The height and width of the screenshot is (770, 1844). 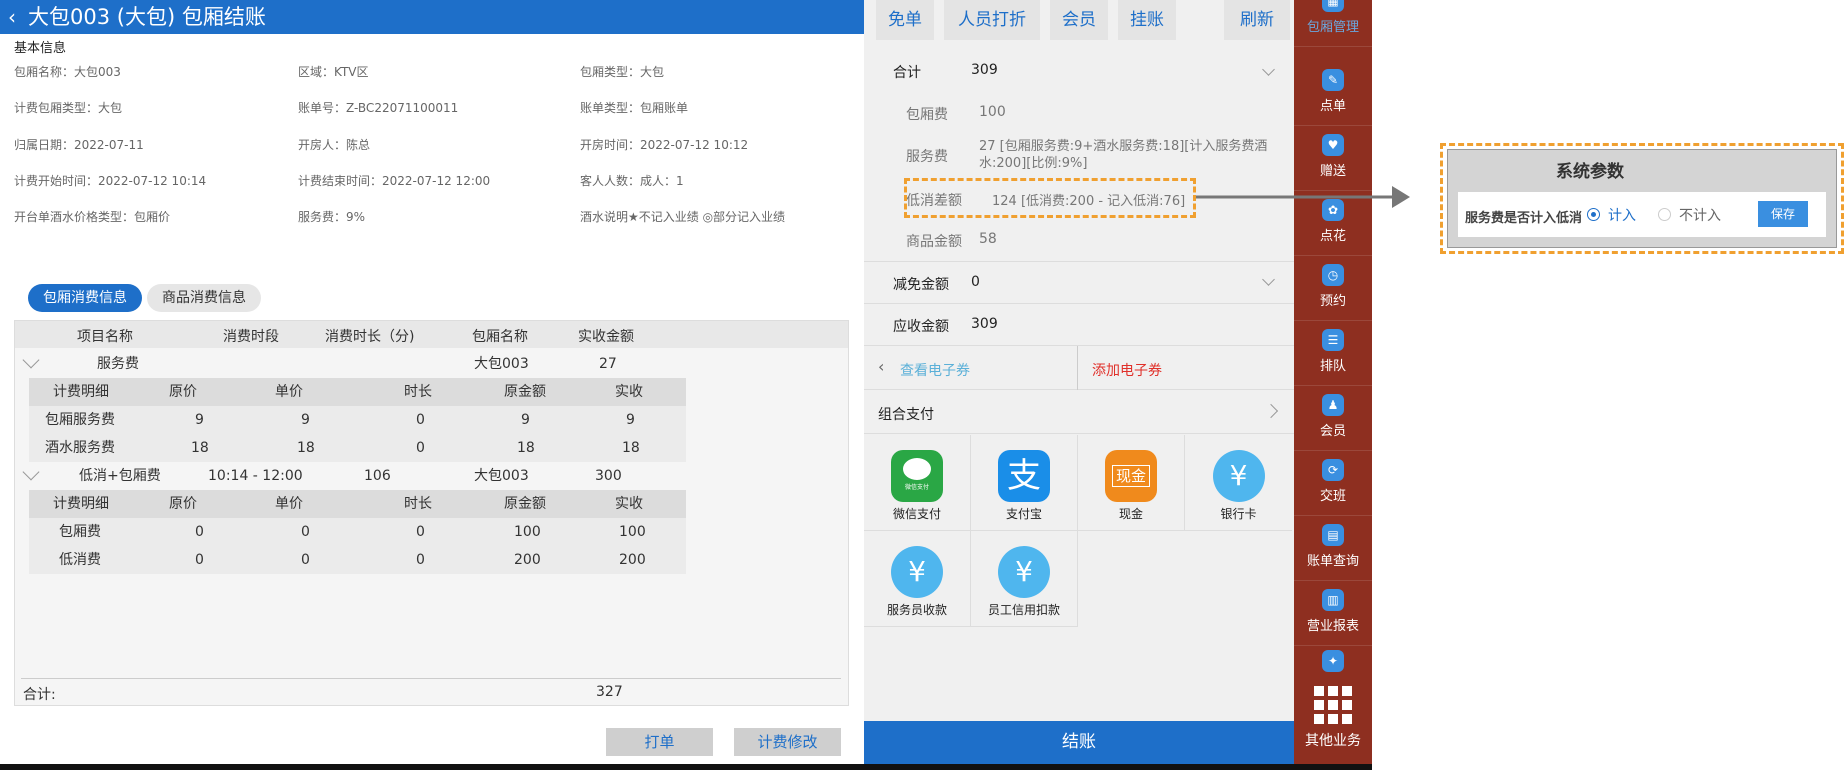 I want to click on table-row: 低消+包厢费 10:14 - 12:00 106 大包003 300, so click(x=431, y=476).